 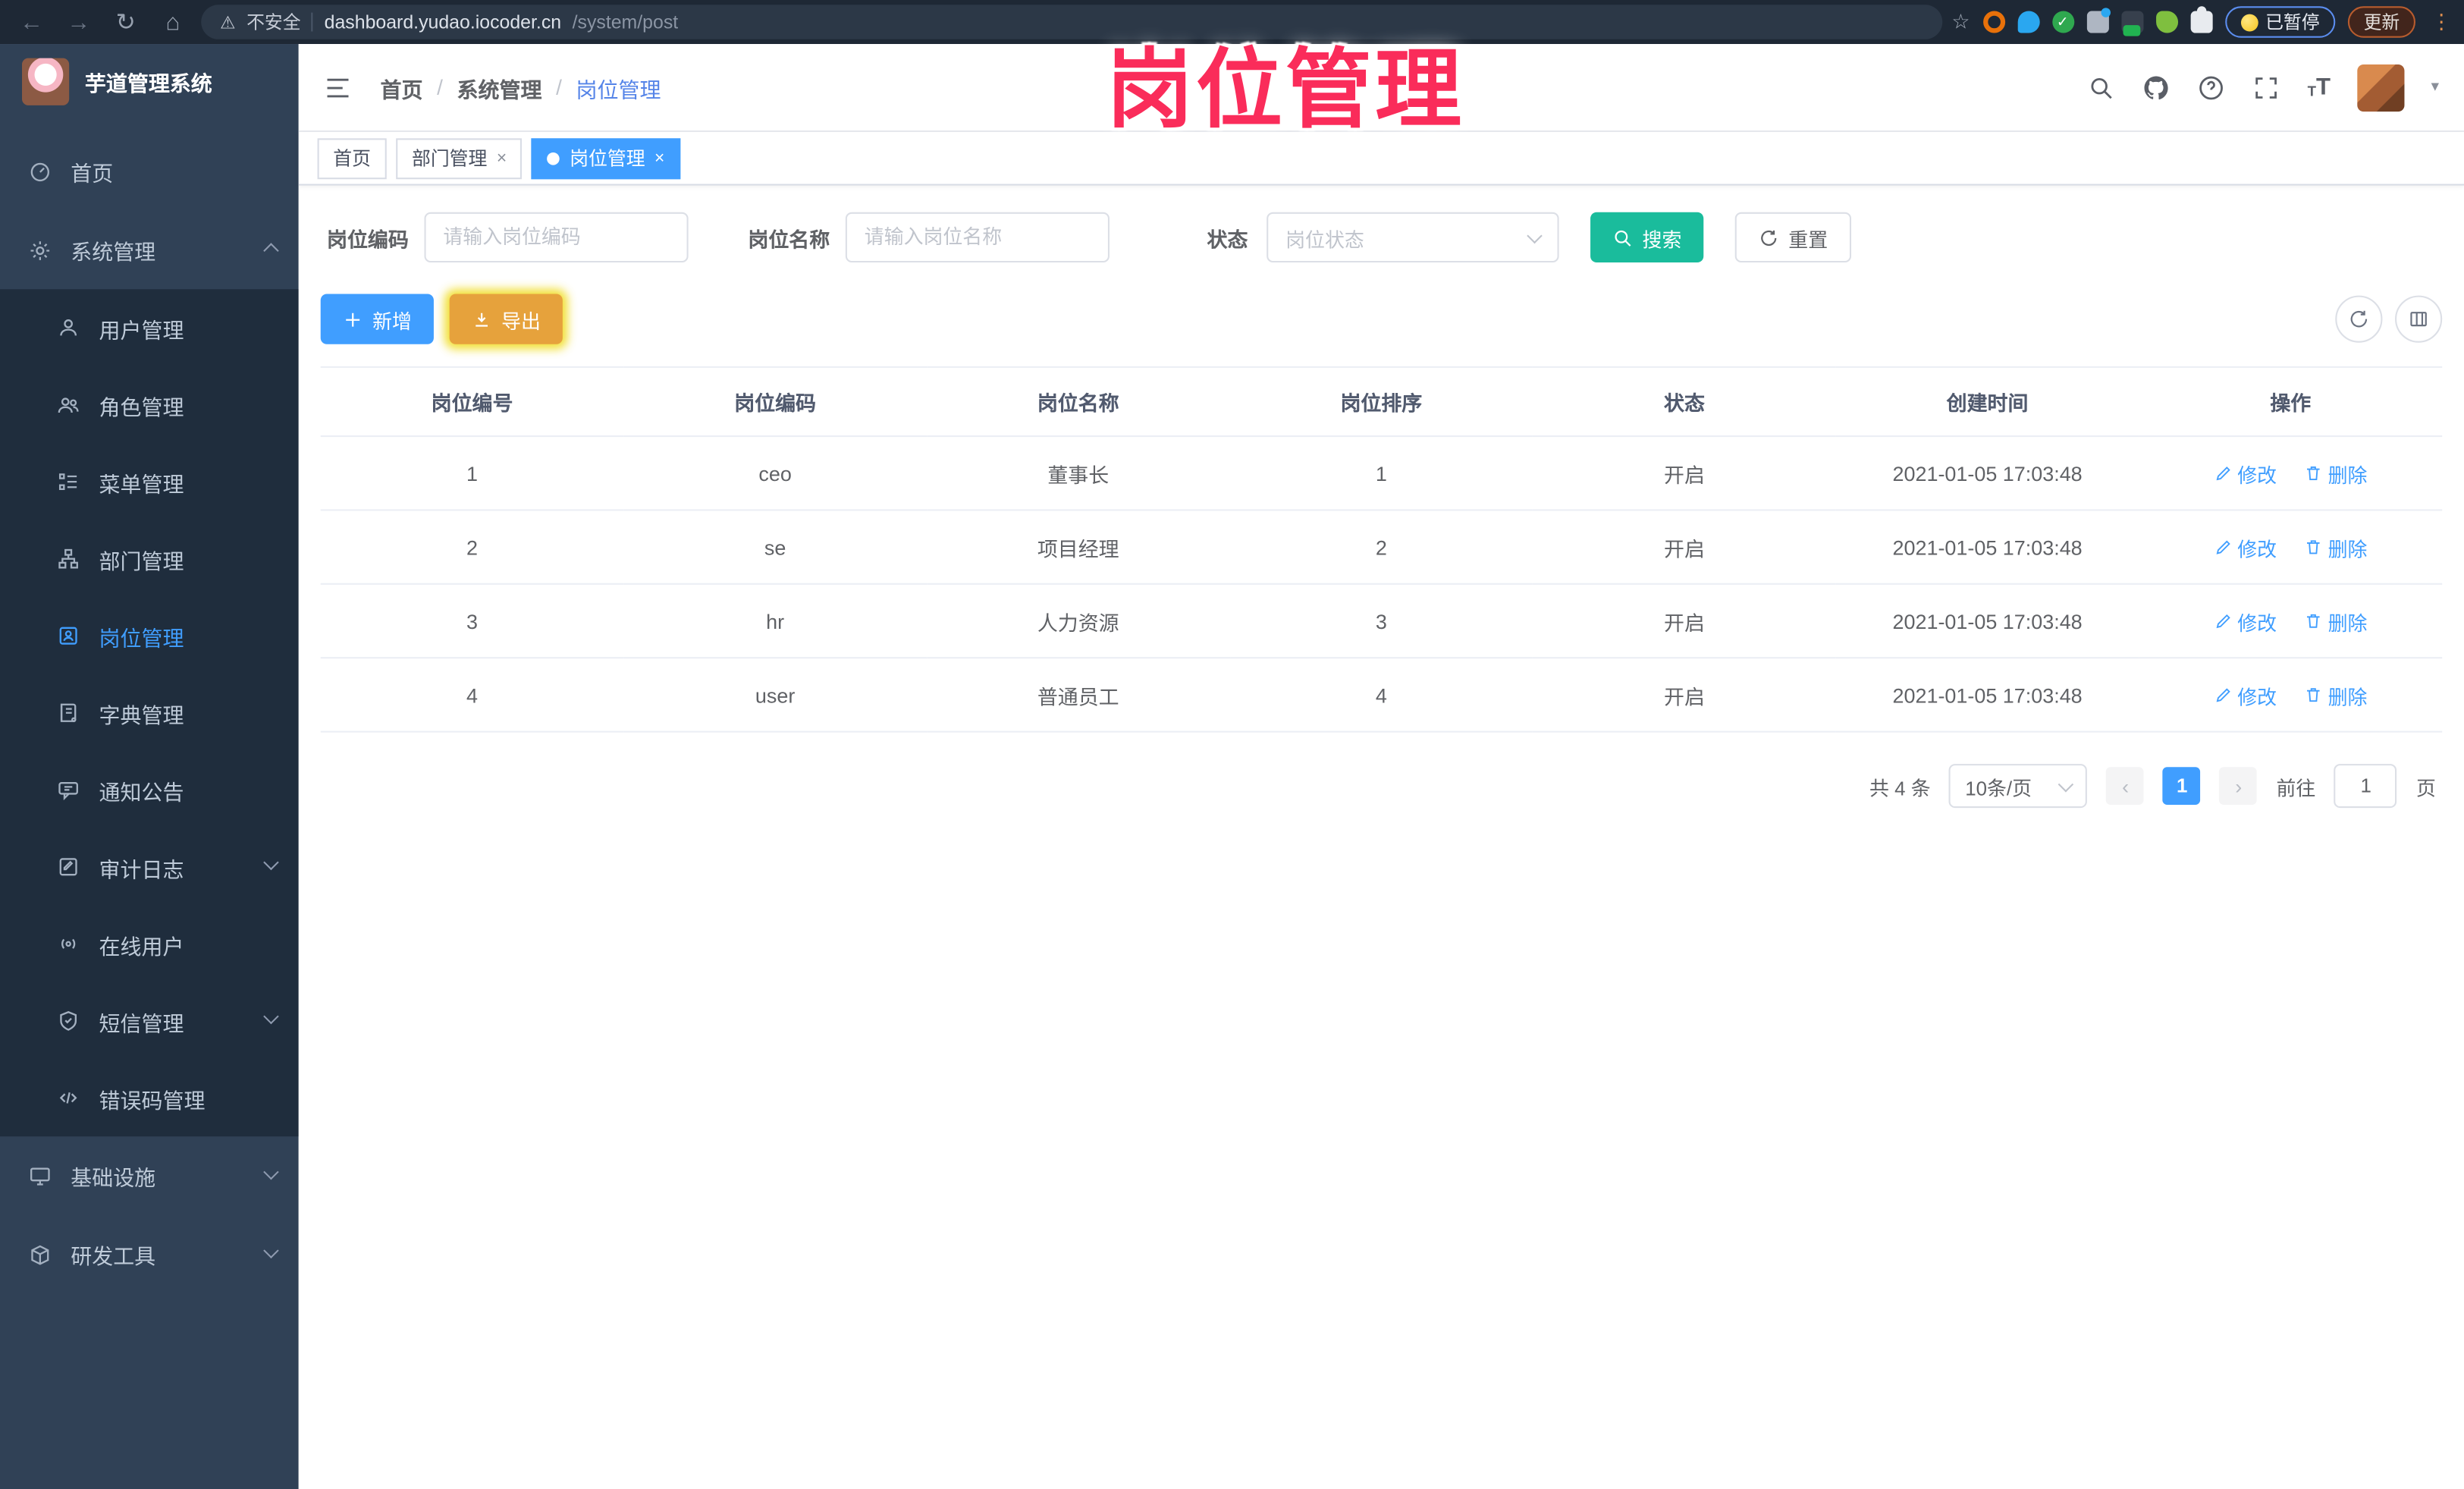 I want to click on tab-home: 首页, so click(x=352, y=158).